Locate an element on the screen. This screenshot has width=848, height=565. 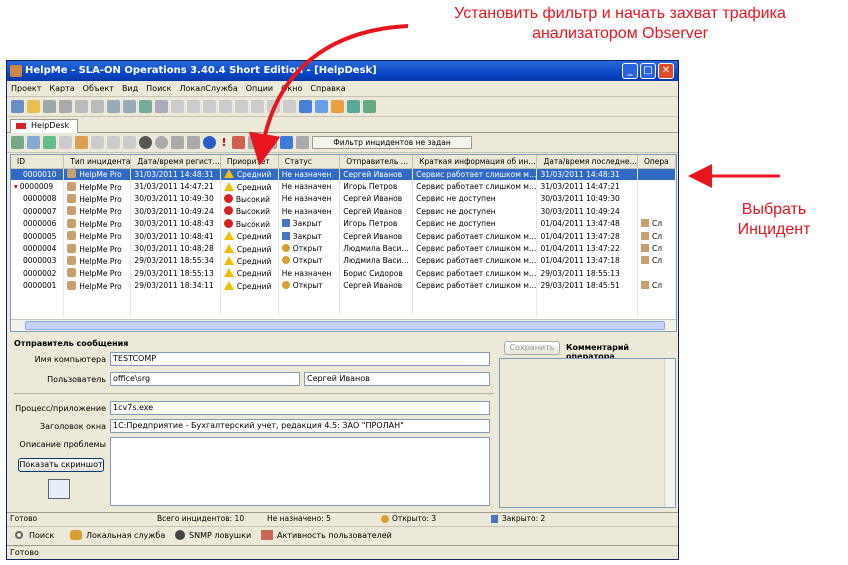
view-icon is located at coordinates (305, 106).